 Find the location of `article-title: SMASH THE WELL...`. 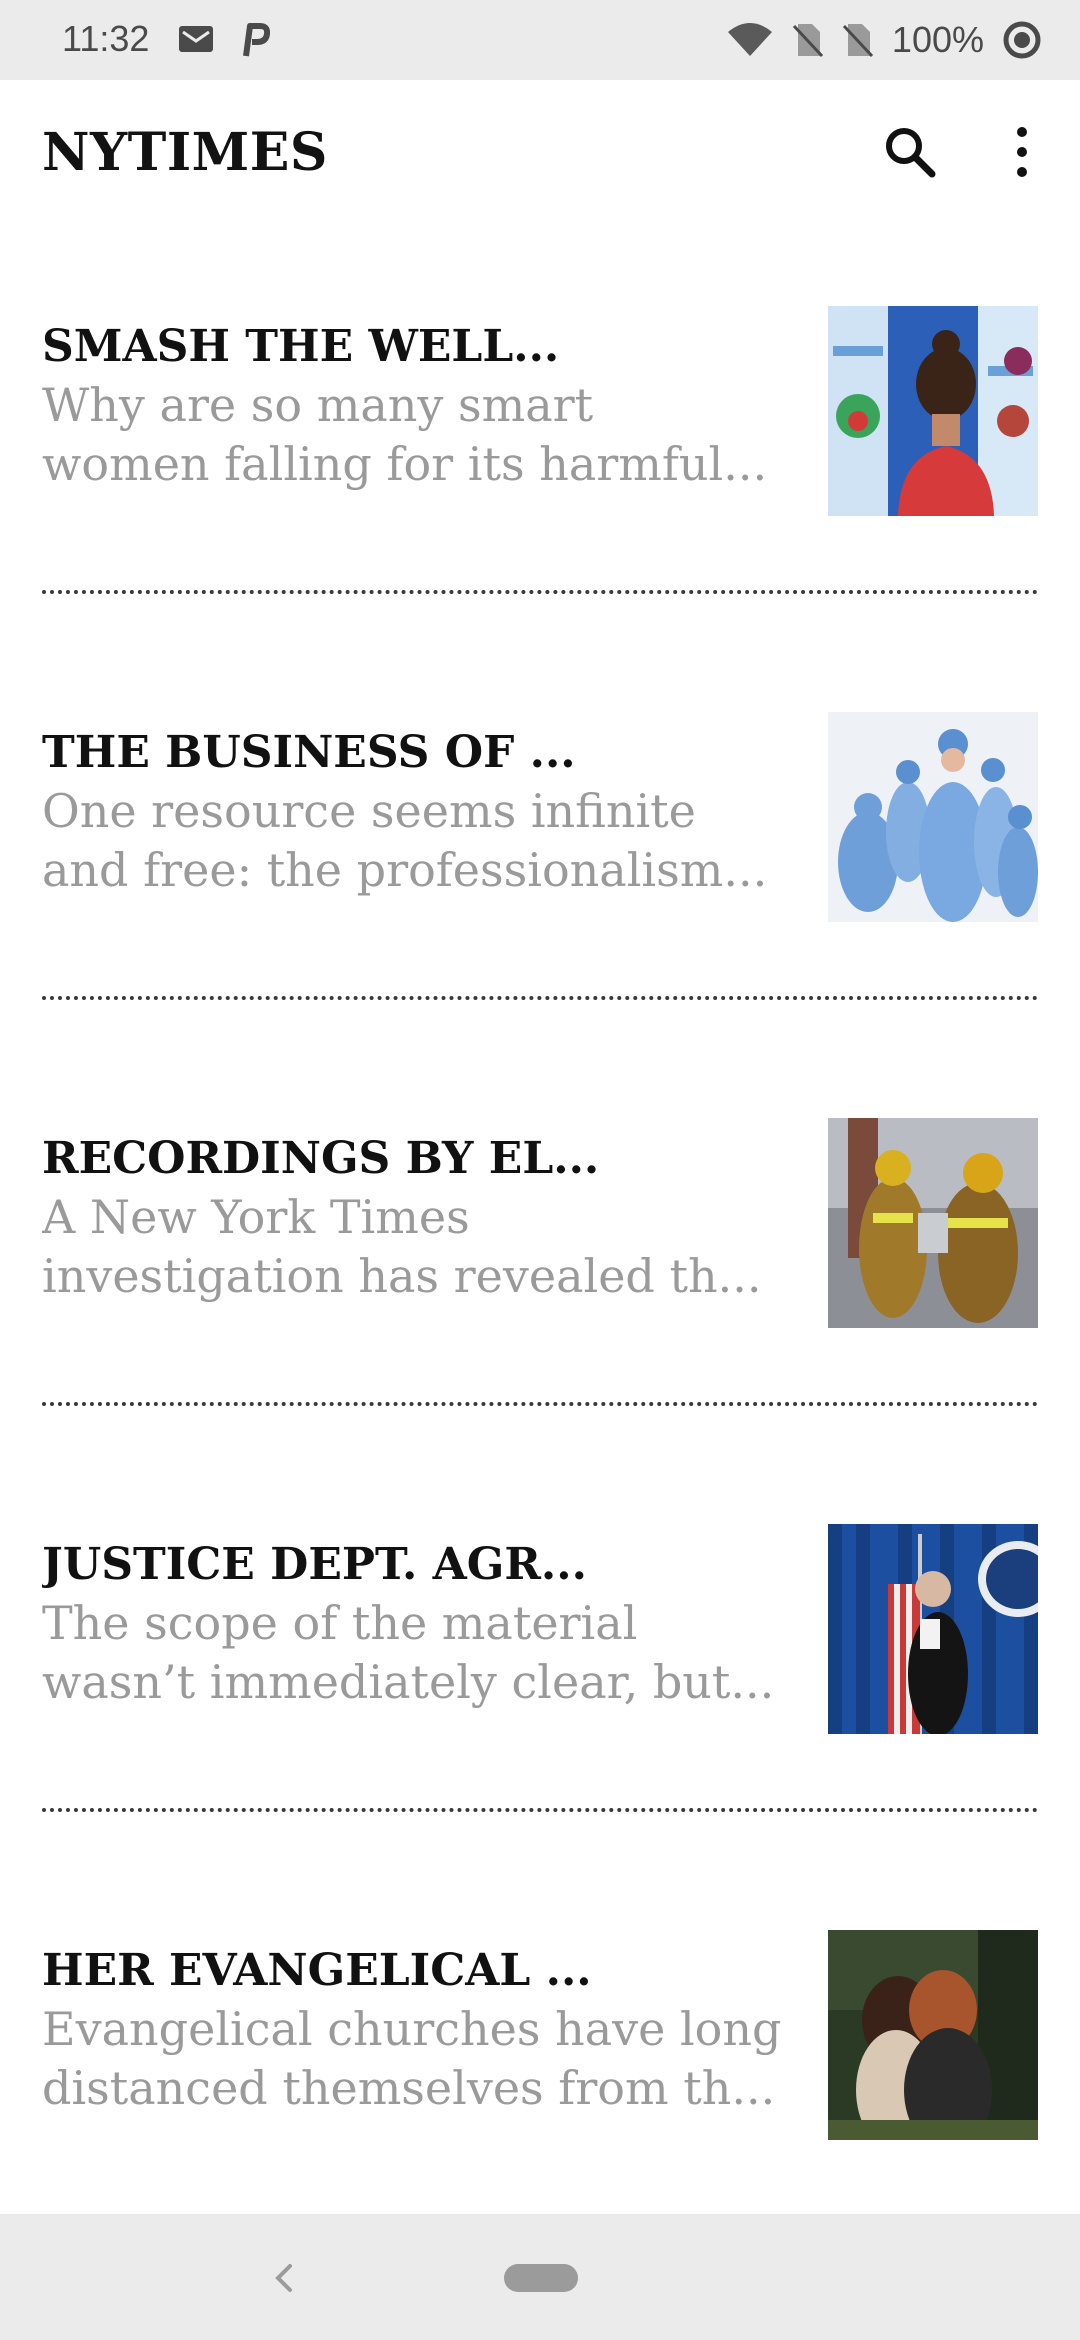

article-title: SMASH THE WELL... is located at coordinates (301, 346).